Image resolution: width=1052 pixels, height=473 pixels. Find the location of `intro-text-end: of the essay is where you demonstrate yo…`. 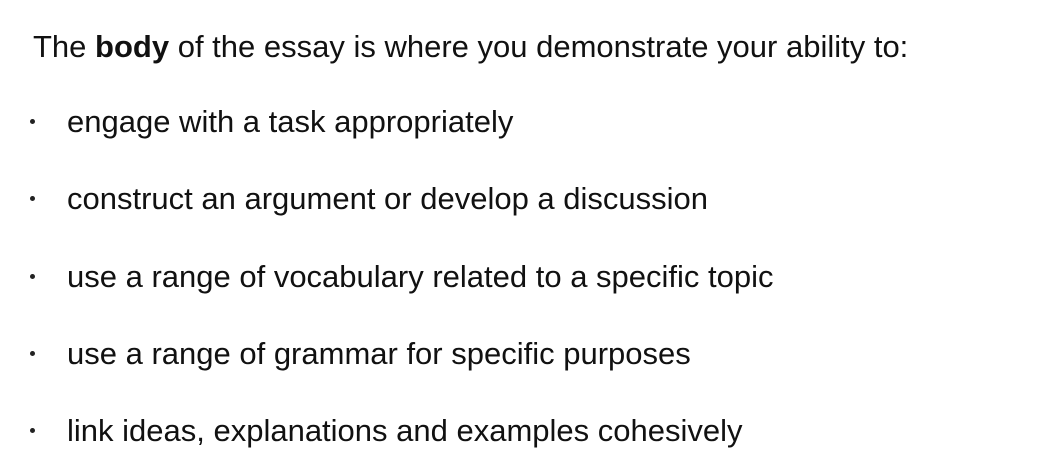

intro-text-end: of the essay is where you demonstrate yo… is located at coordinates (539, 46).